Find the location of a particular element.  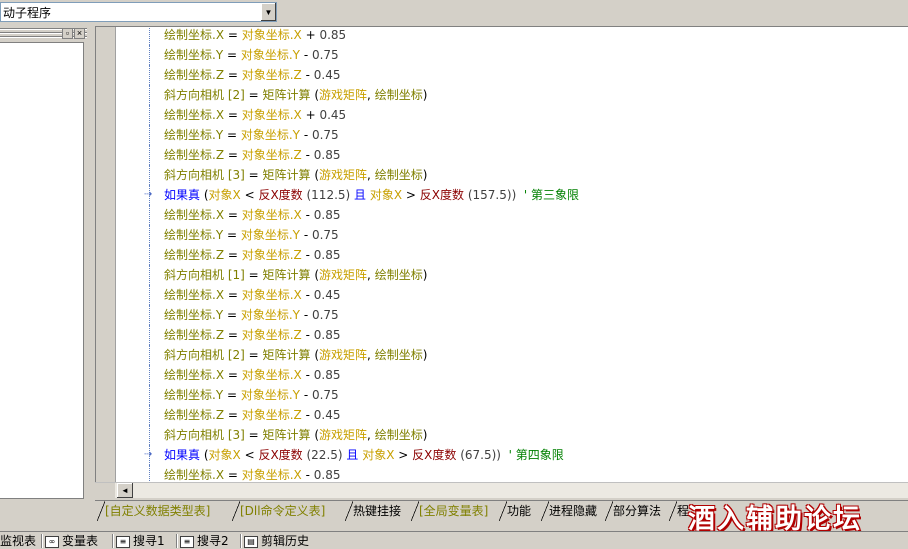

bottom-panel-tab: ▤ 剪辑历史 is located at coordinates (276, 541).